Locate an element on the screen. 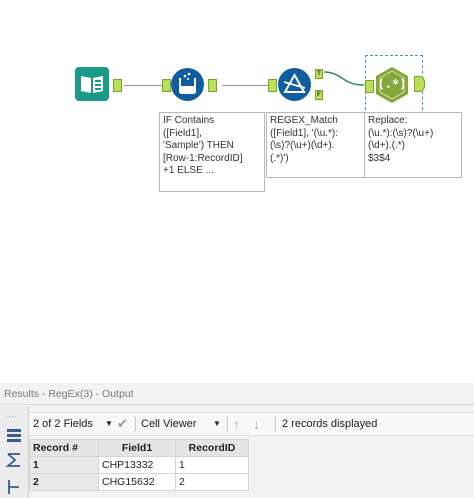 This screenshot has height=498, width=474. bracket-icon is located at coordinates (14, 487).